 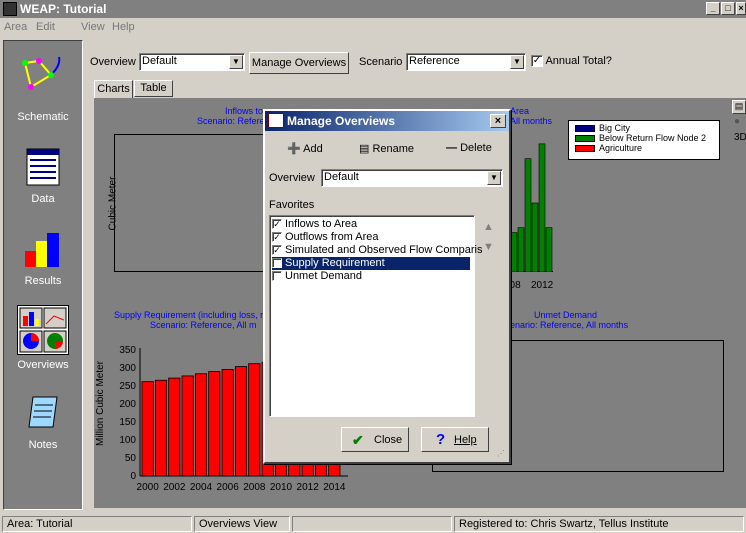 I want to click on chart-subtitle: enario: Reference, All months, so click(x=569, y=325).